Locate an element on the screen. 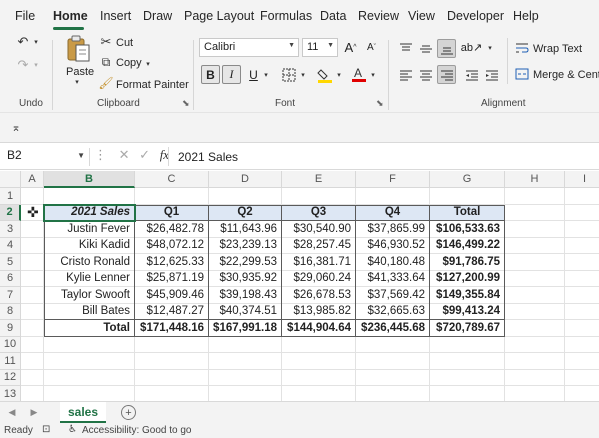 Image resolution: width=599 pixels, height=438 pixels. tab-formulas: Formulas is located at coordinates (286, 16).